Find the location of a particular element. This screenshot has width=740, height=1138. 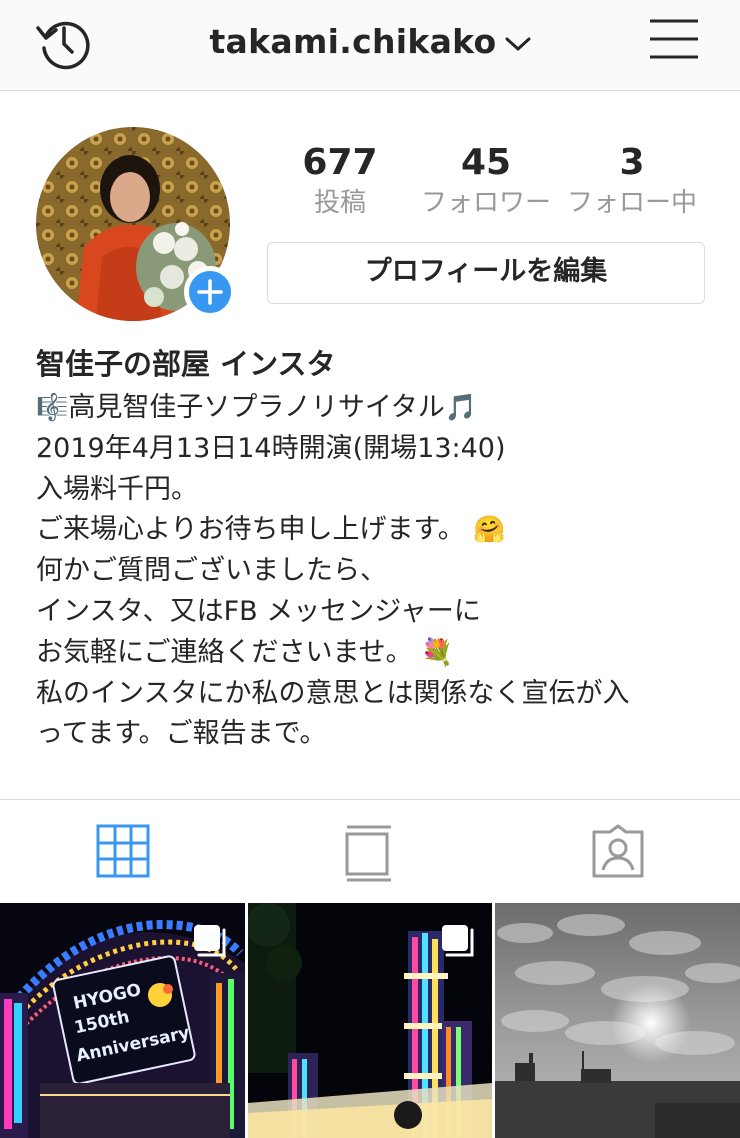

following-count-label: フォロー中 is located at coordinates (631, 203).